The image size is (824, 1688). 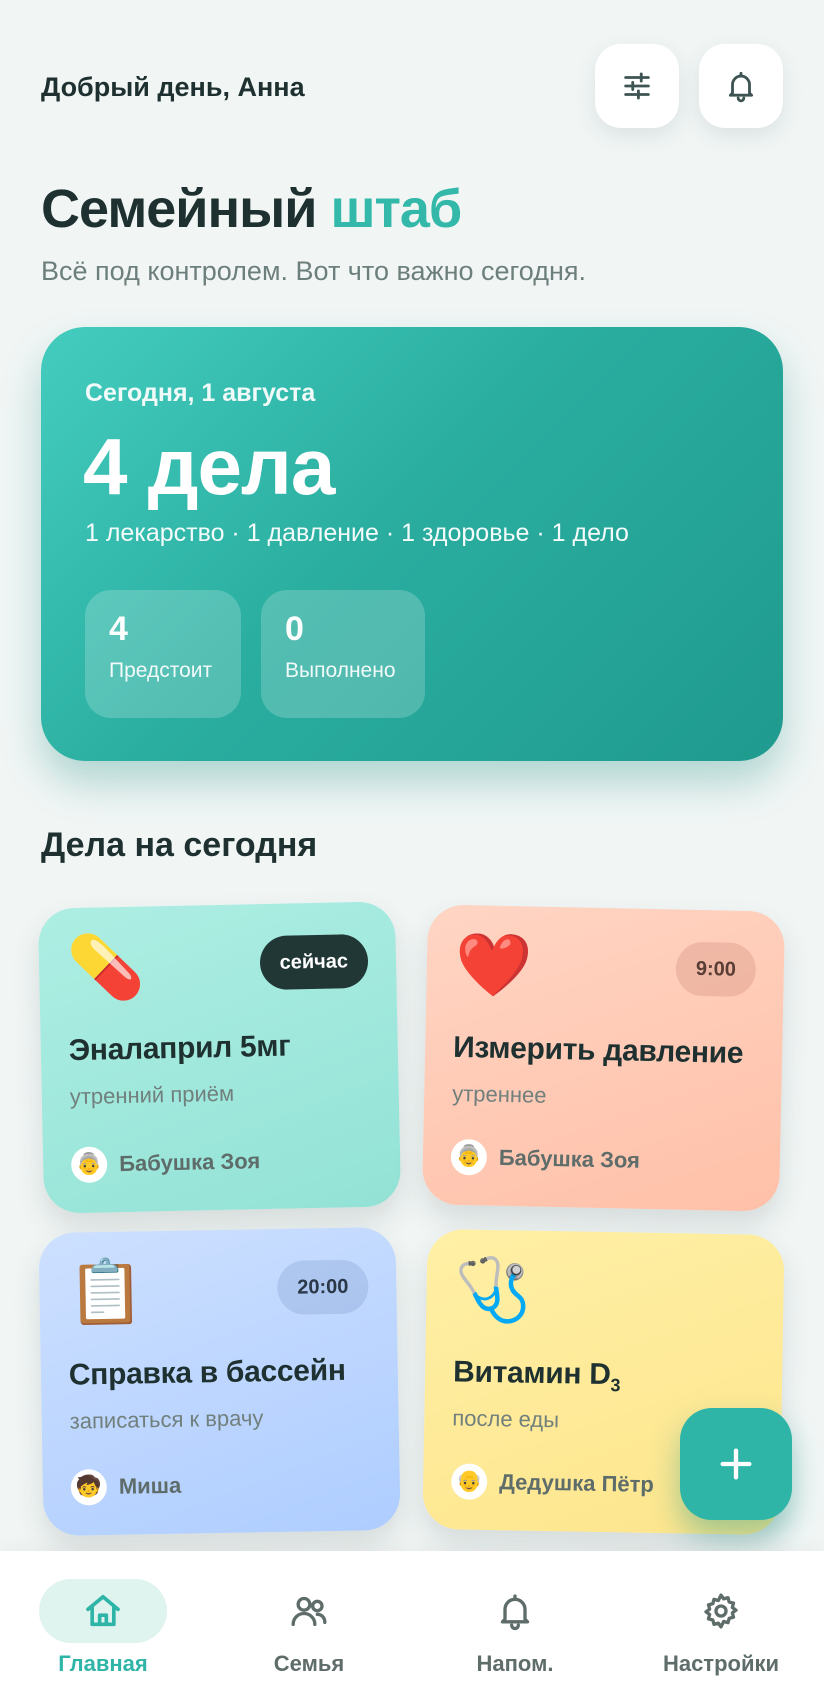 What do you see at coordinates (515, 1663) in the screenshot?
I see `nav-label: Напом.` at bounding box center [515, 1663].